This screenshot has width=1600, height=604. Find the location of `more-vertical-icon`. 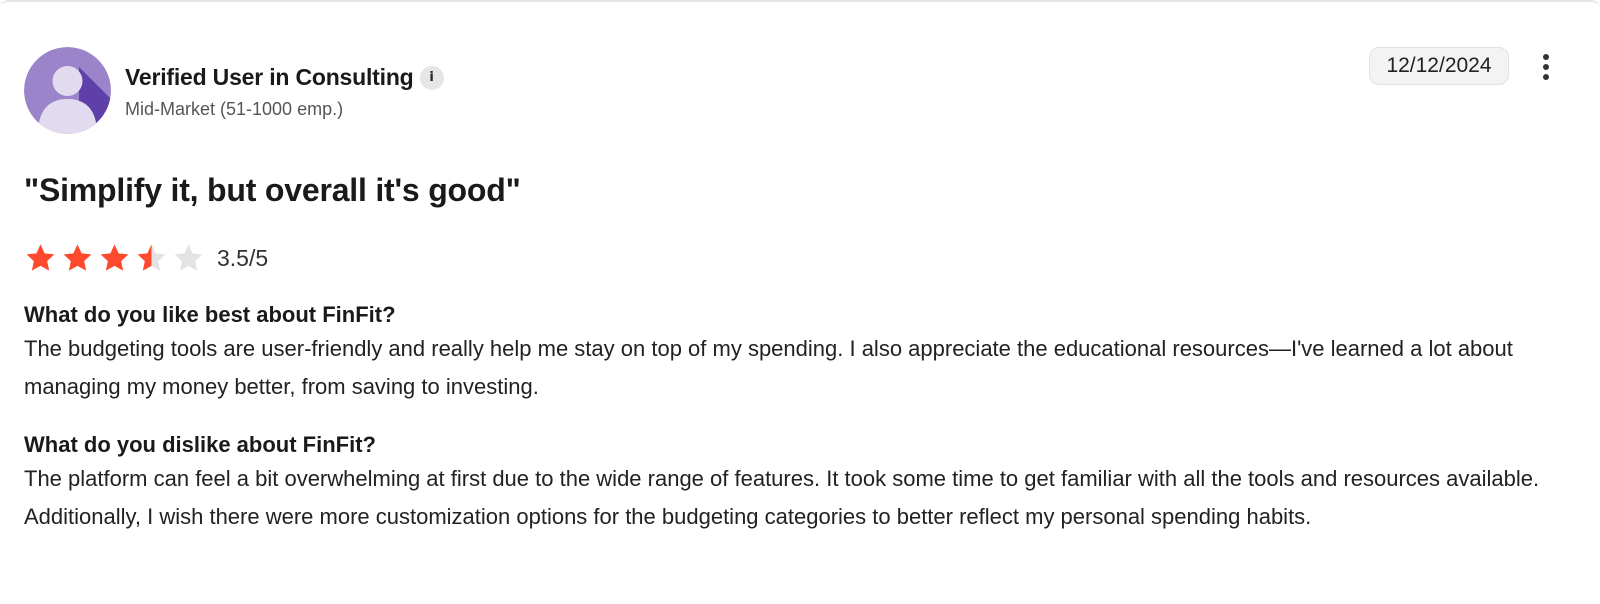

more-vertical-icon is located at coordinates (1546, 67).